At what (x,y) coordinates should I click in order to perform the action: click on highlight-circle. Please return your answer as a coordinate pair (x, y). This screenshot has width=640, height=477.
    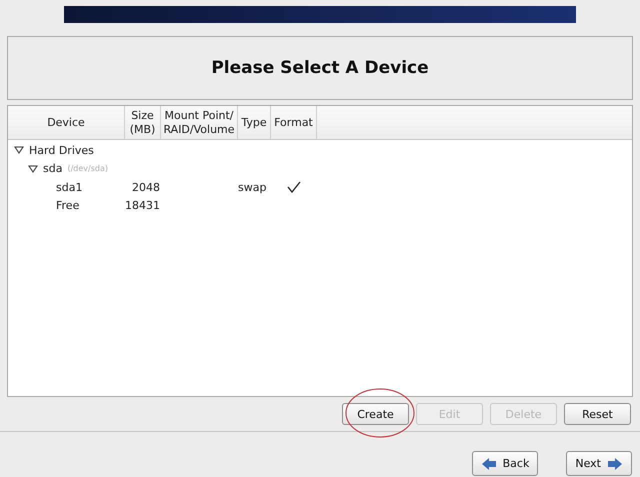
    Looking at the image, I should click on (380, 413).